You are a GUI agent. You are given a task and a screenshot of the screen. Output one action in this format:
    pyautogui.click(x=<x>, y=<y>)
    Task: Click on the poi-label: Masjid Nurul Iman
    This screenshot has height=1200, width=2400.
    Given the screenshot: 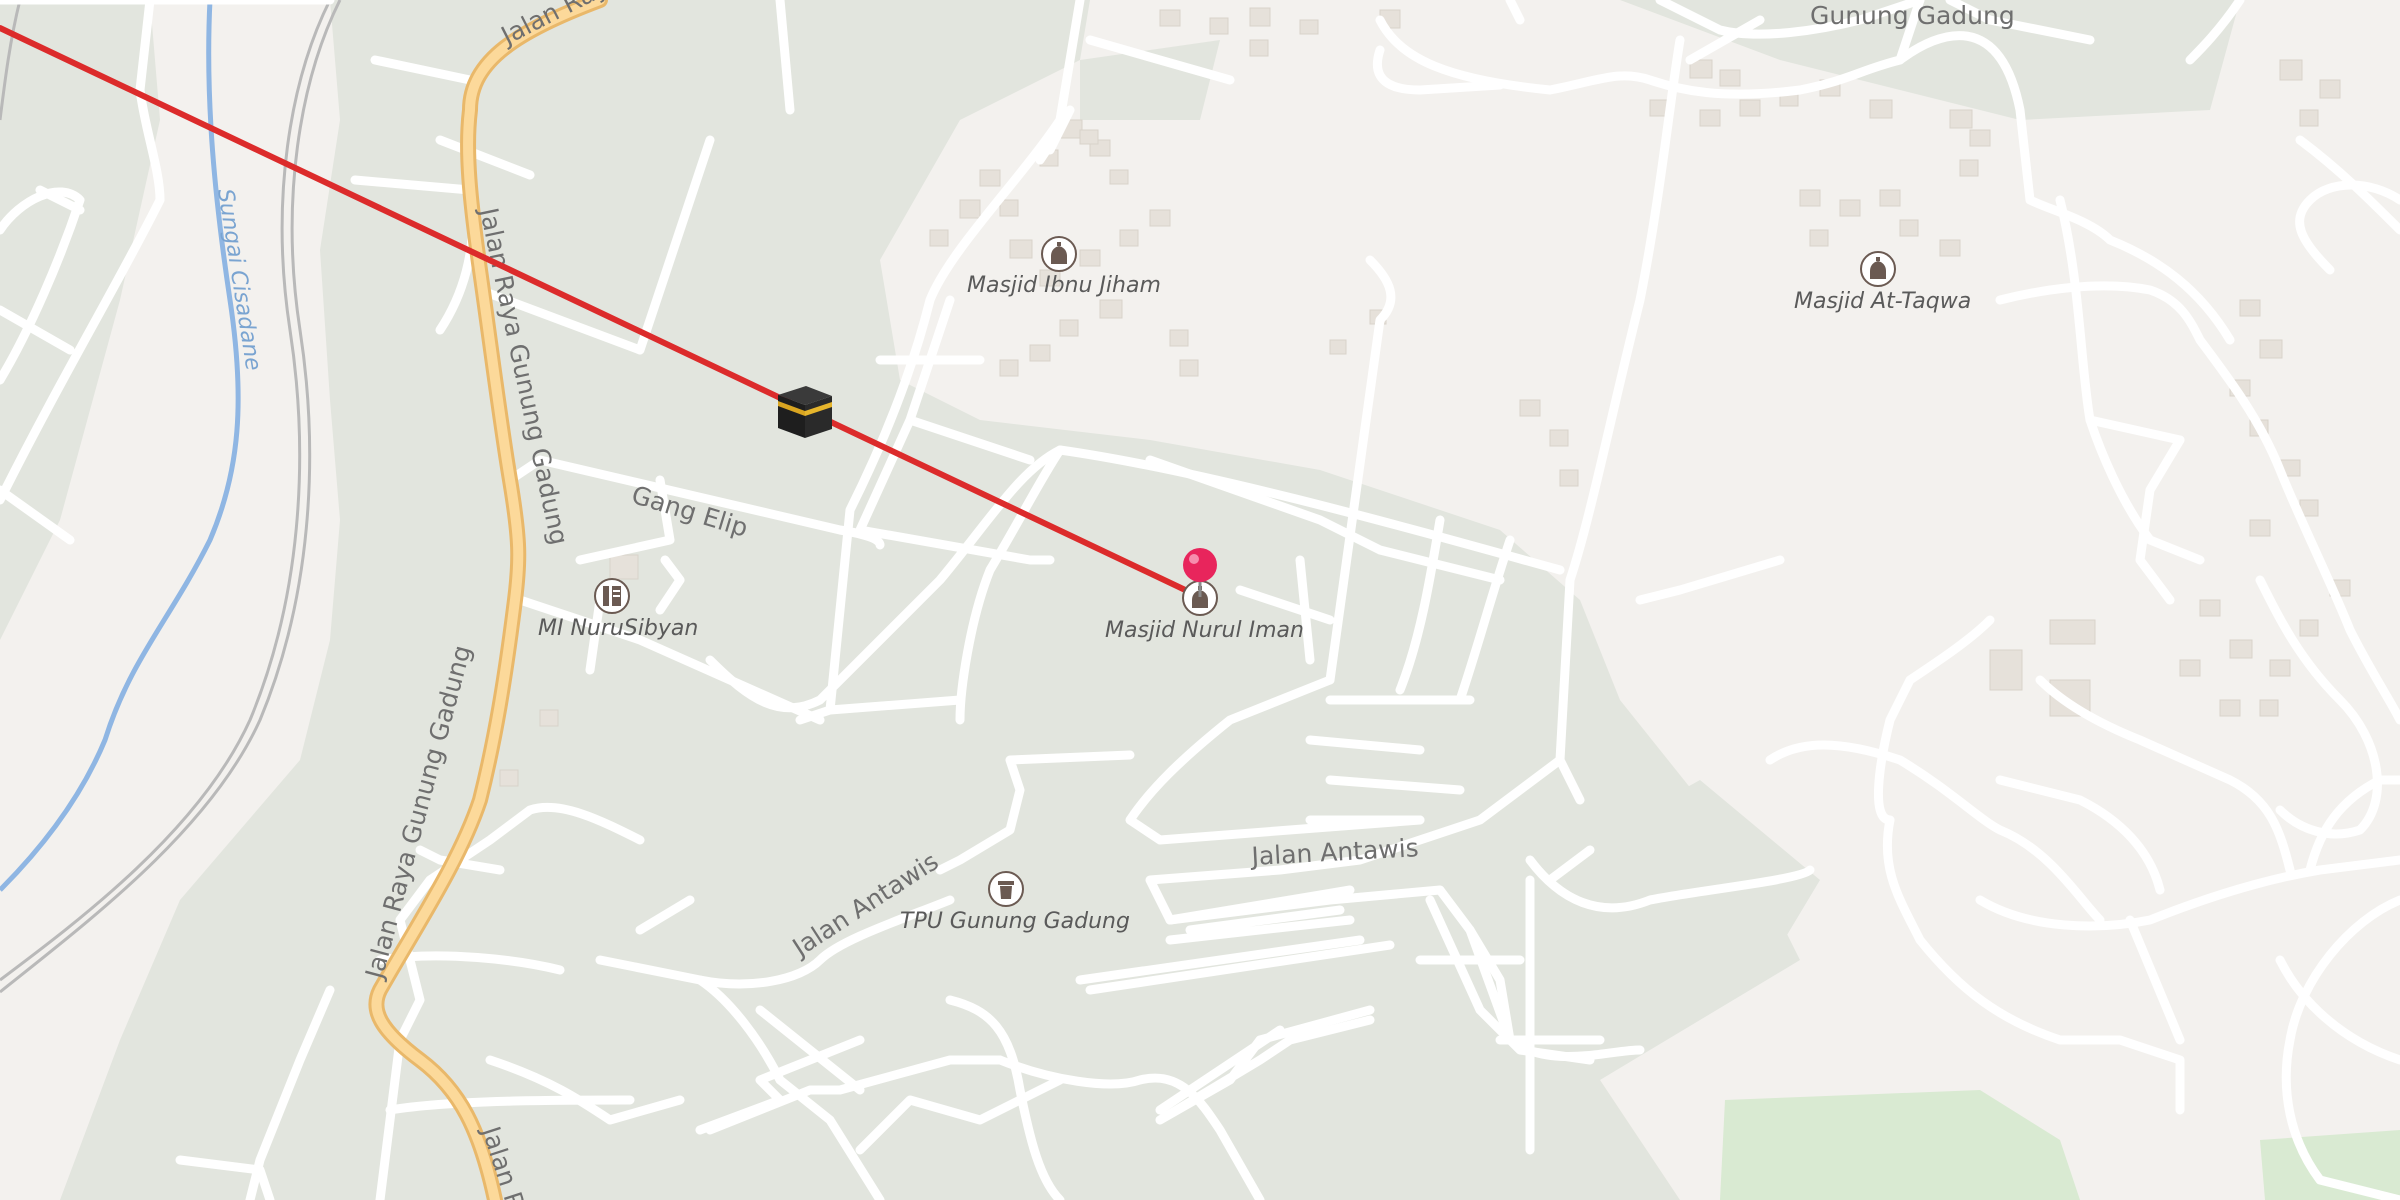 What is the action you would take?
    pyautogui.click(x=1204, y=630)
    